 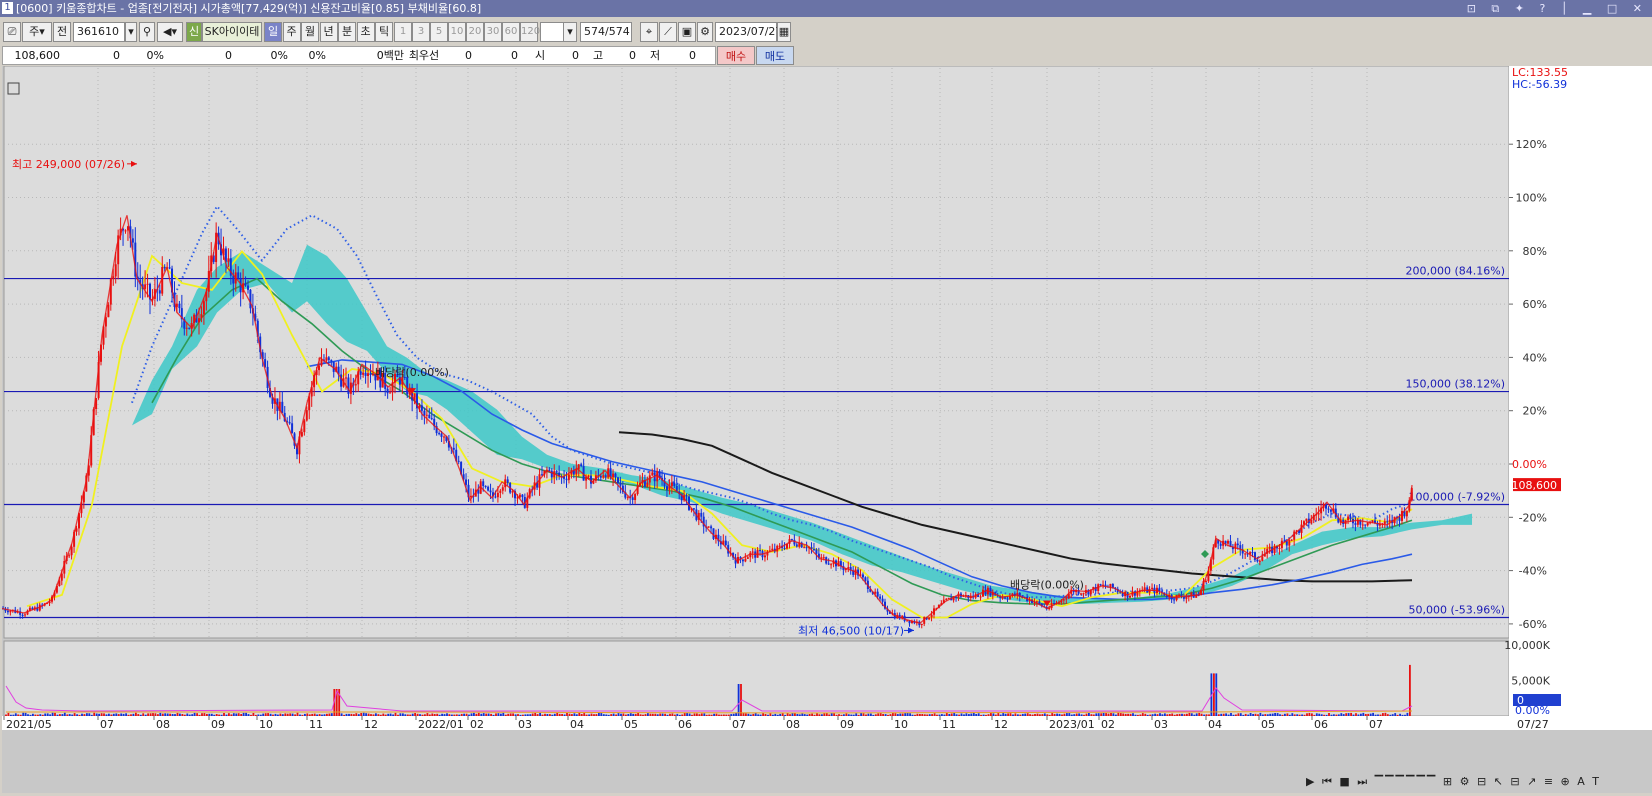 What do you see at coordinates (328, 32) in the screenshot?
I see `period-button: 년` at bounding box center [328, 32].